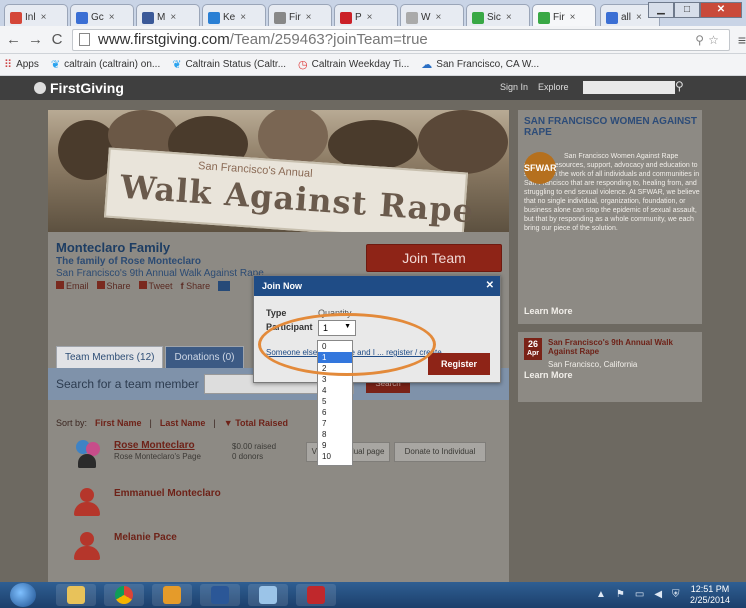 The height and width of the screenshot is (608, 746). Describe the element at coordinates (124, 595) in the screenshot. I see `taskbar-chrome` at that location.